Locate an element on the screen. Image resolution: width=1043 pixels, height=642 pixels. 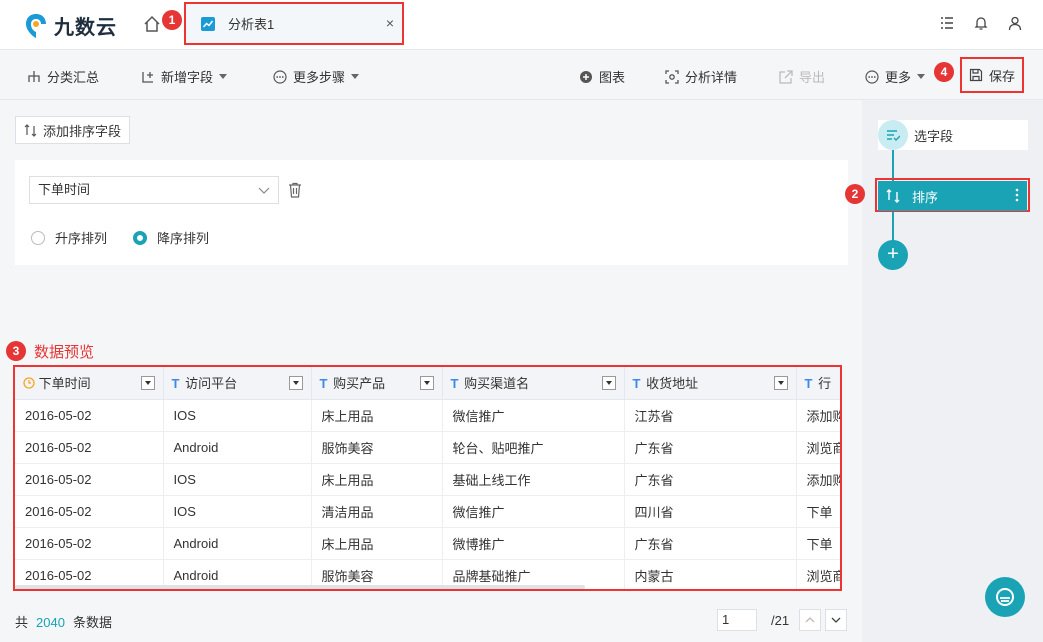
radio-descending-label: 降序排列 is located at coordinates (183, 238).